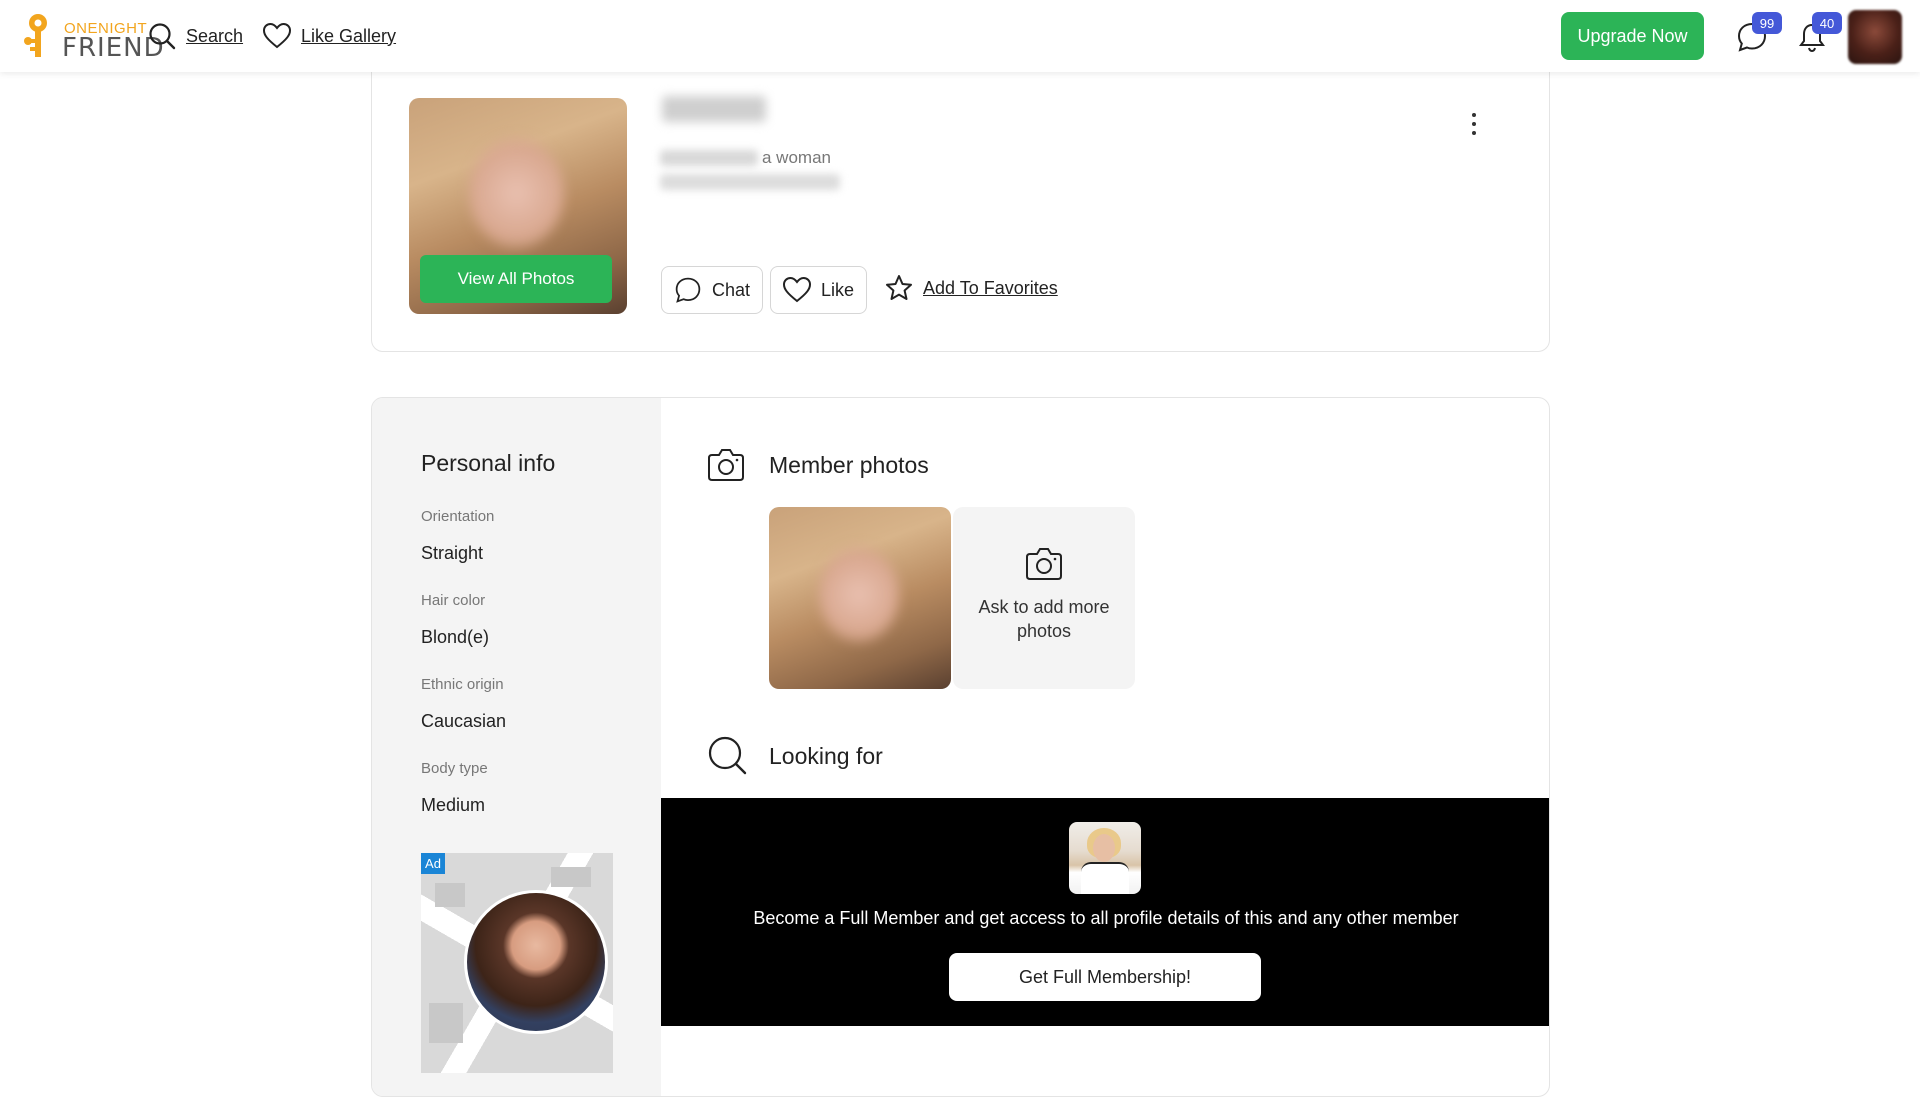  What do you see at coordinates (709, 158) in the screenshot?
I see `blurred-age-gender` at bounding box center [709, 158].